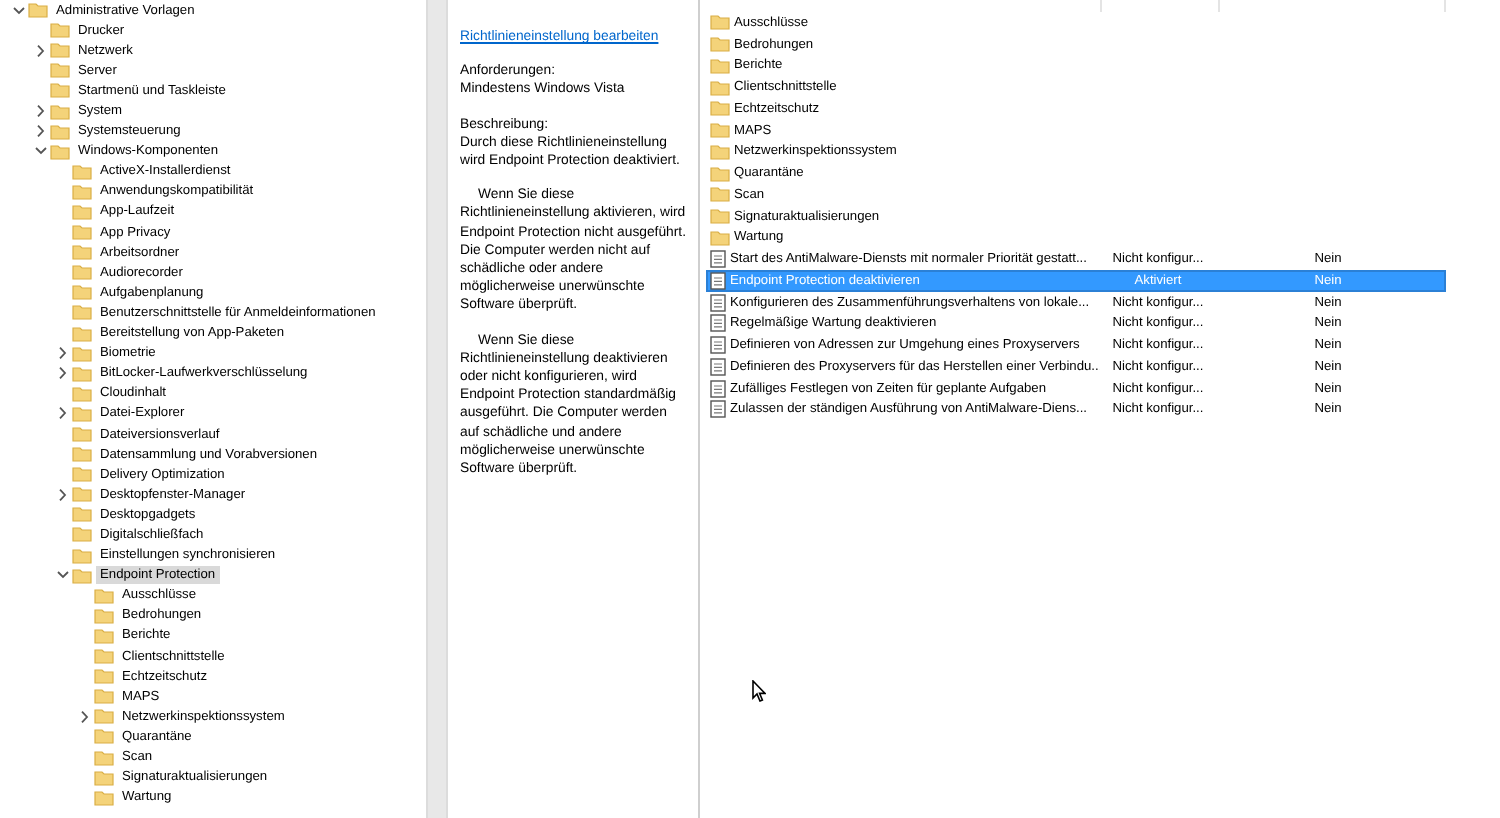 This screenshot has height=818, width=1500. What do you see at coordinates (437, 409) in the screenshot?
I see `scrollbar` at bounding box center [437, 409].